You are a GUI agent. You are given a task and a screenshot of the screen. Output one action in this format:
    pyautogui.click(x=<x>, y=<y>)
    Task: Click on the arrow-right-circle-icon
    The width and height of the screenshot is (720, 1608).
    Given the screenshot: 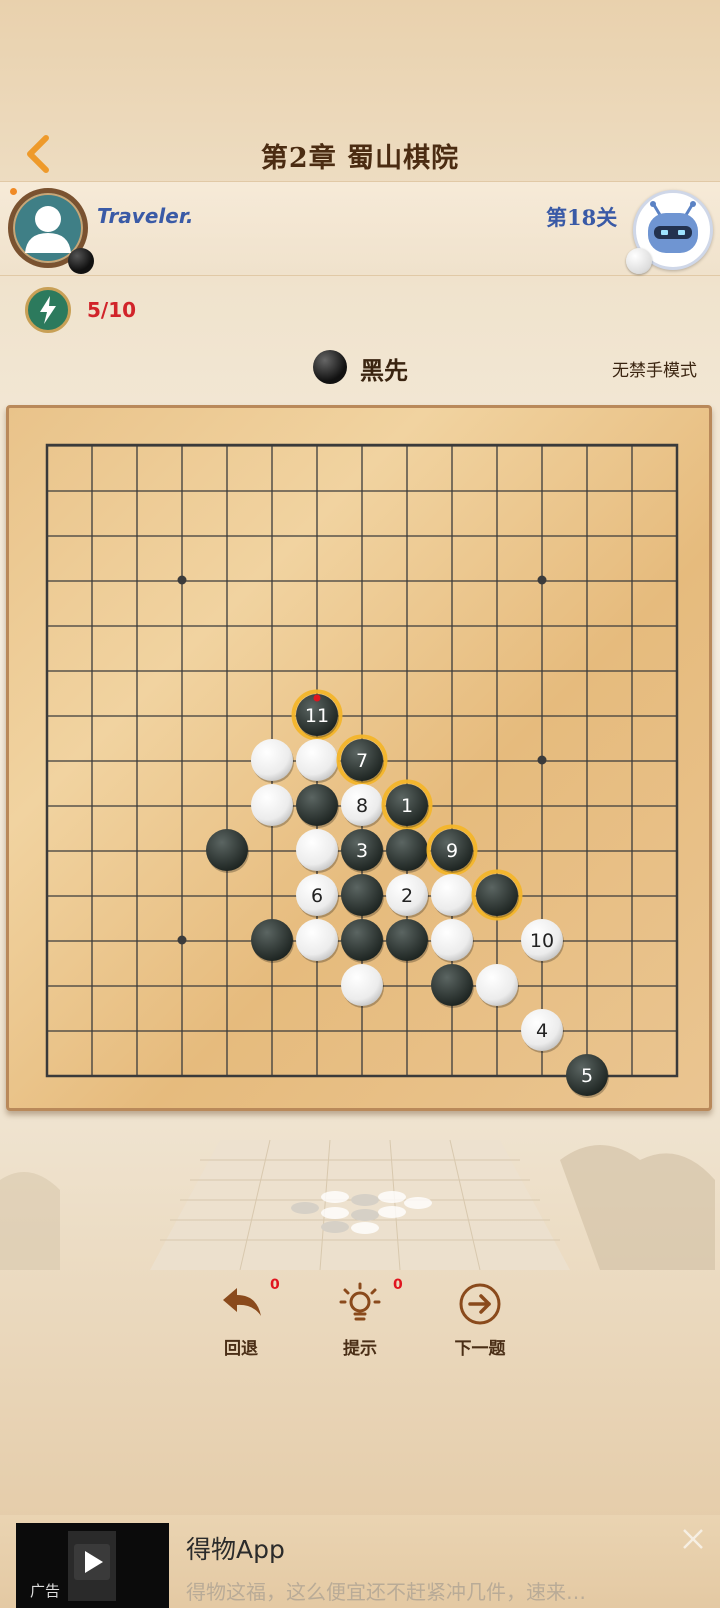 What is the action you would take?
    pyautogui.click(x=480, y=1304)
    